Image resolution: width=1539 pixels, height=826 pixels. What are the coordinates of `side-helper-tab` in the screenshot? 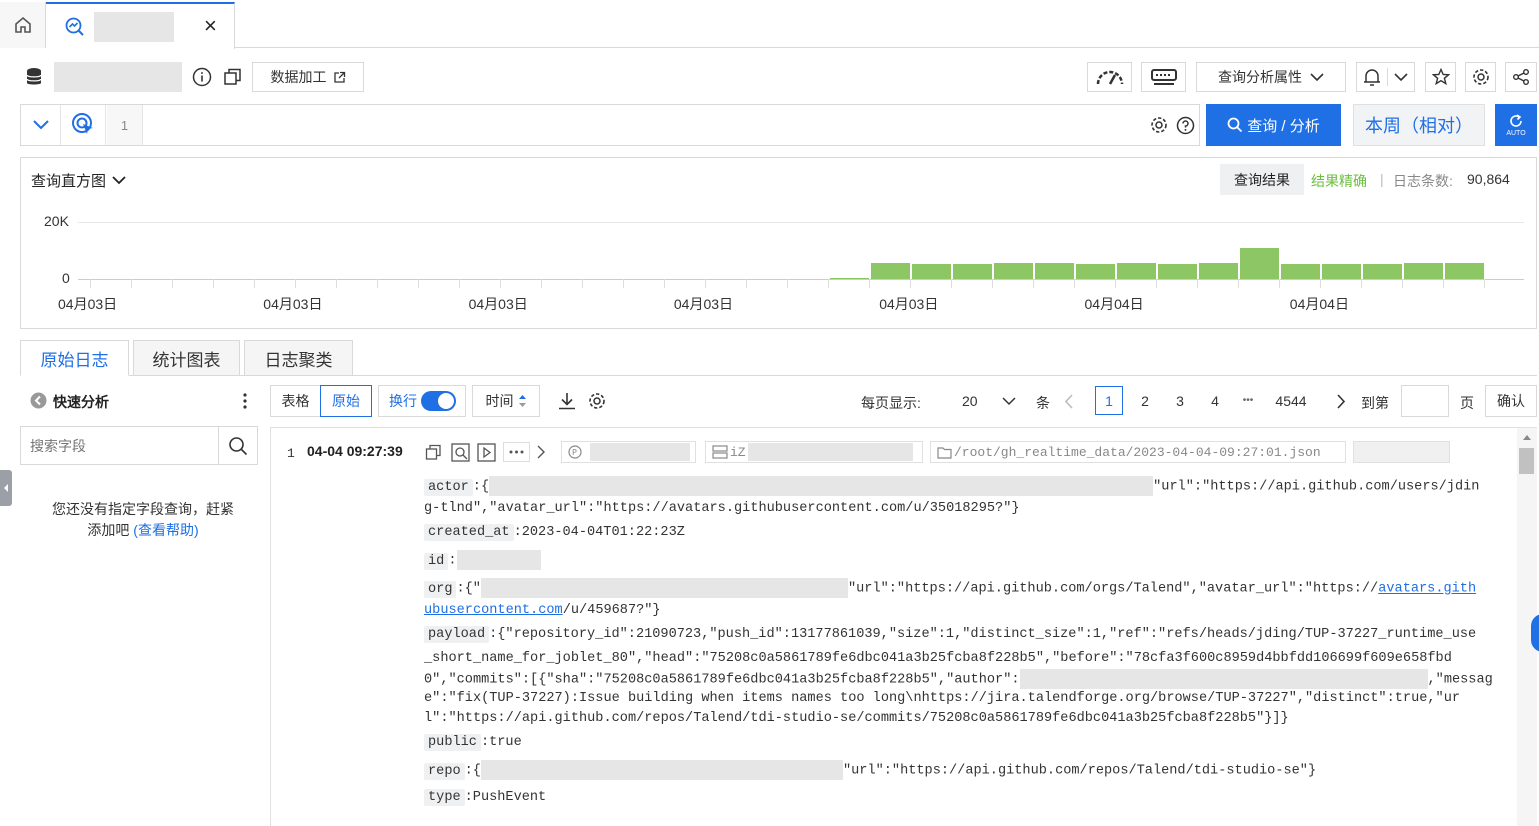 It's located at (1535, 633).